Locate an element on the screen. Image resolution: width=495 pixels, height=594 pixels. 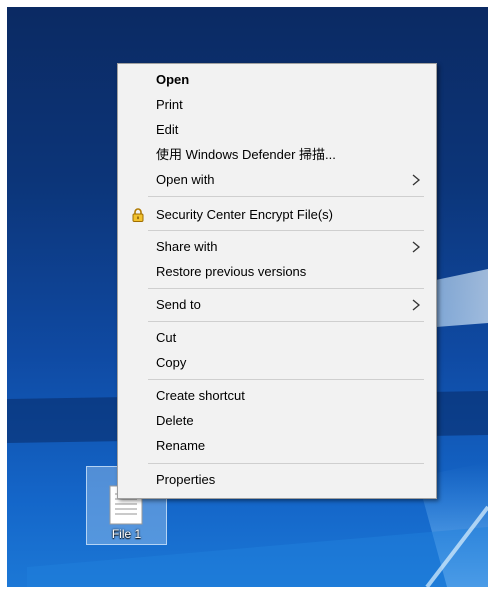
menu-item-label: Open is located at coordinates (173, 79).